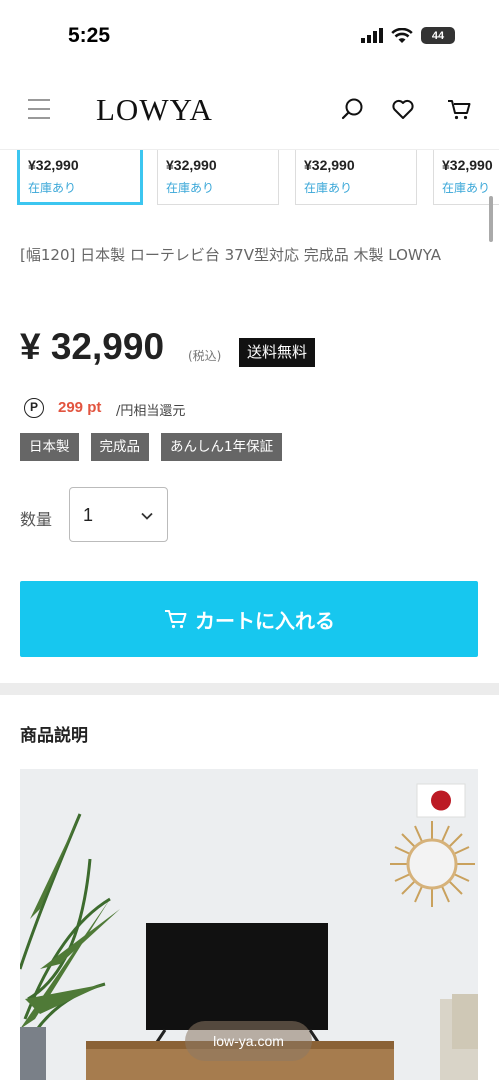 Image resolution: width=499 pixels, height=1080 pixels. Describe the element at coordinates (205, 356) in the screenshot. I see `tax-note: (税込)` at that location.